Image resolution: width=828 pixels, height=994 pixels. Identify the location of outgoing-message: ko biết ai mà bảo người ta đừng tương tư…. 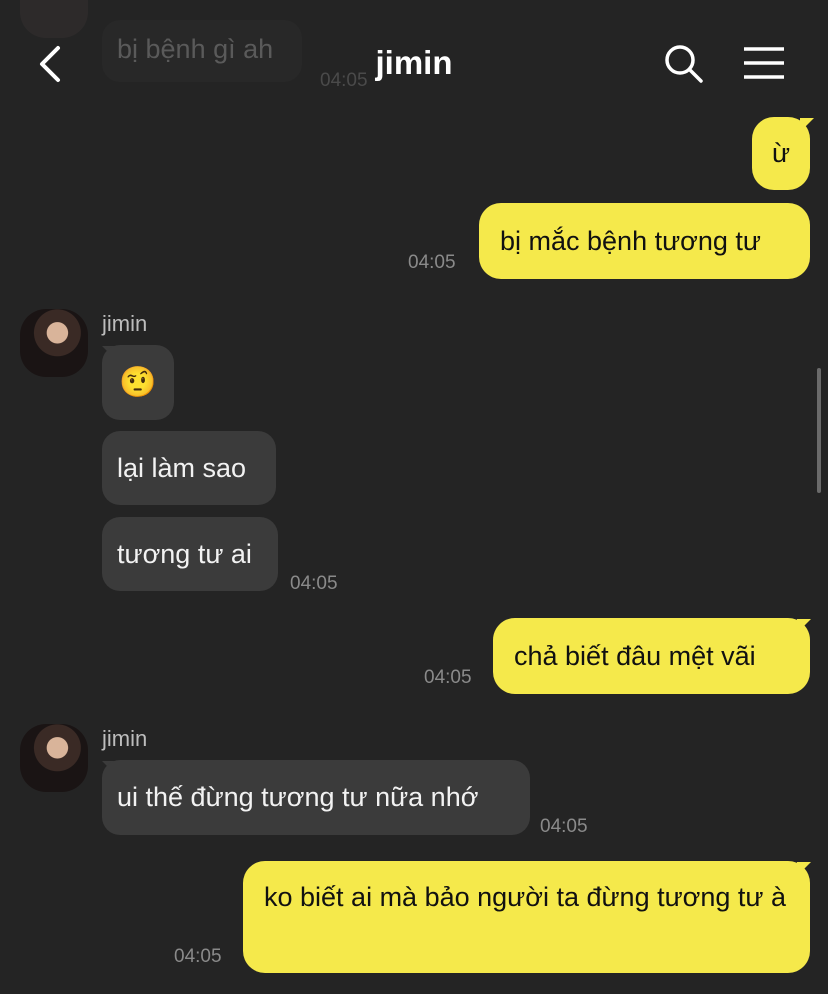
(526, 917).